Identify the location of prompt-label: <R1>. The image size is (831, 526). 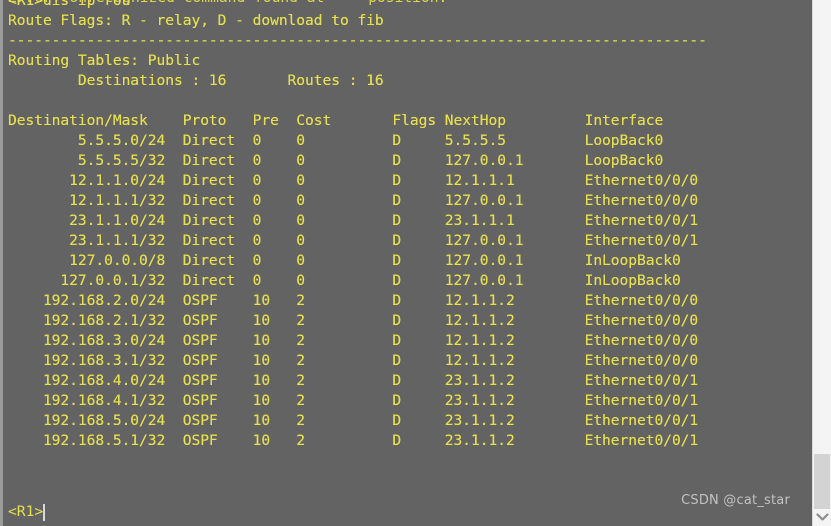
(26, 511).